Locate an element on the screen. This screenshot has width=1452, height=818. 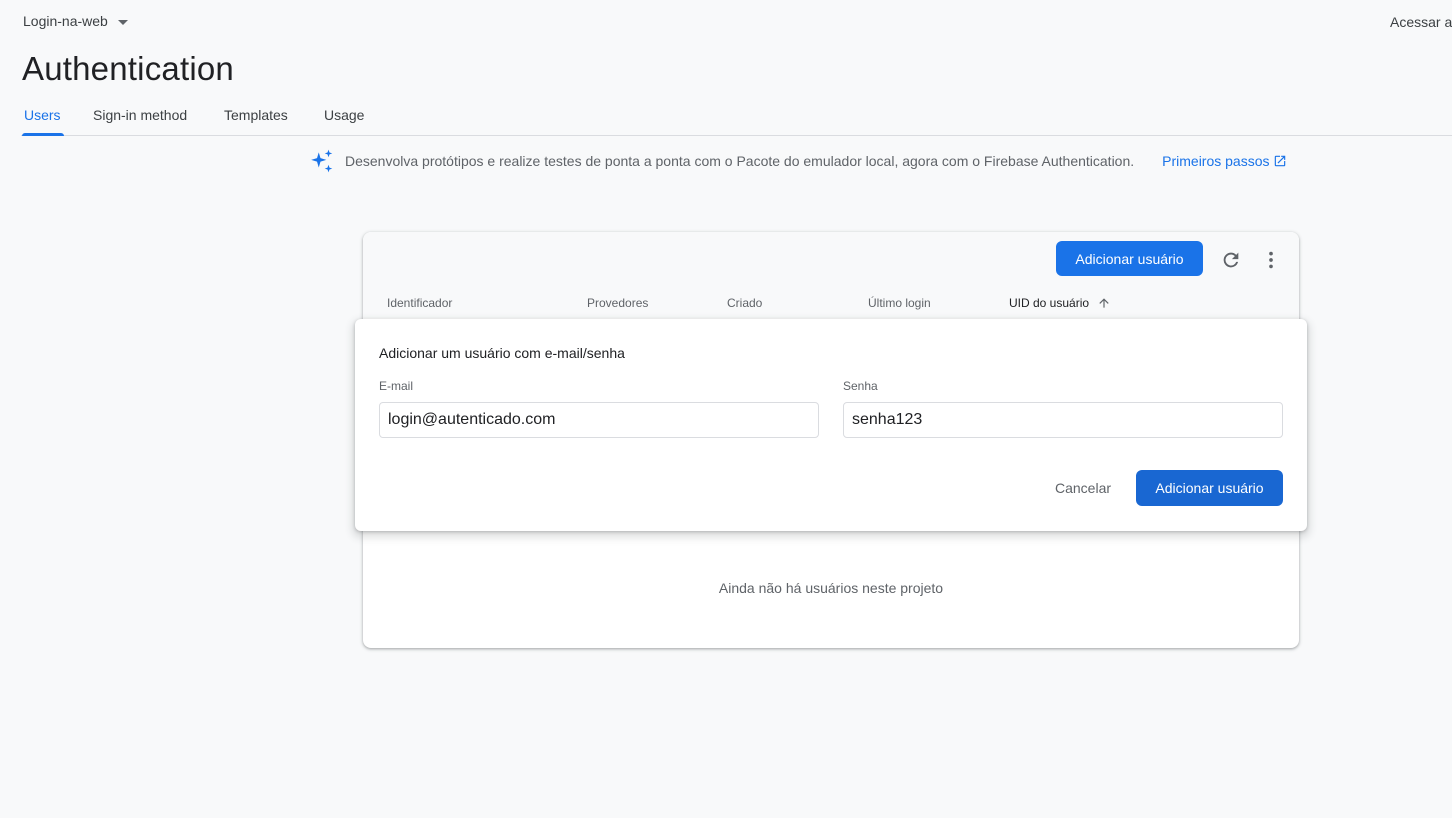
getting-started-link: Primeiros passos is located at coordinates (1224, 161).